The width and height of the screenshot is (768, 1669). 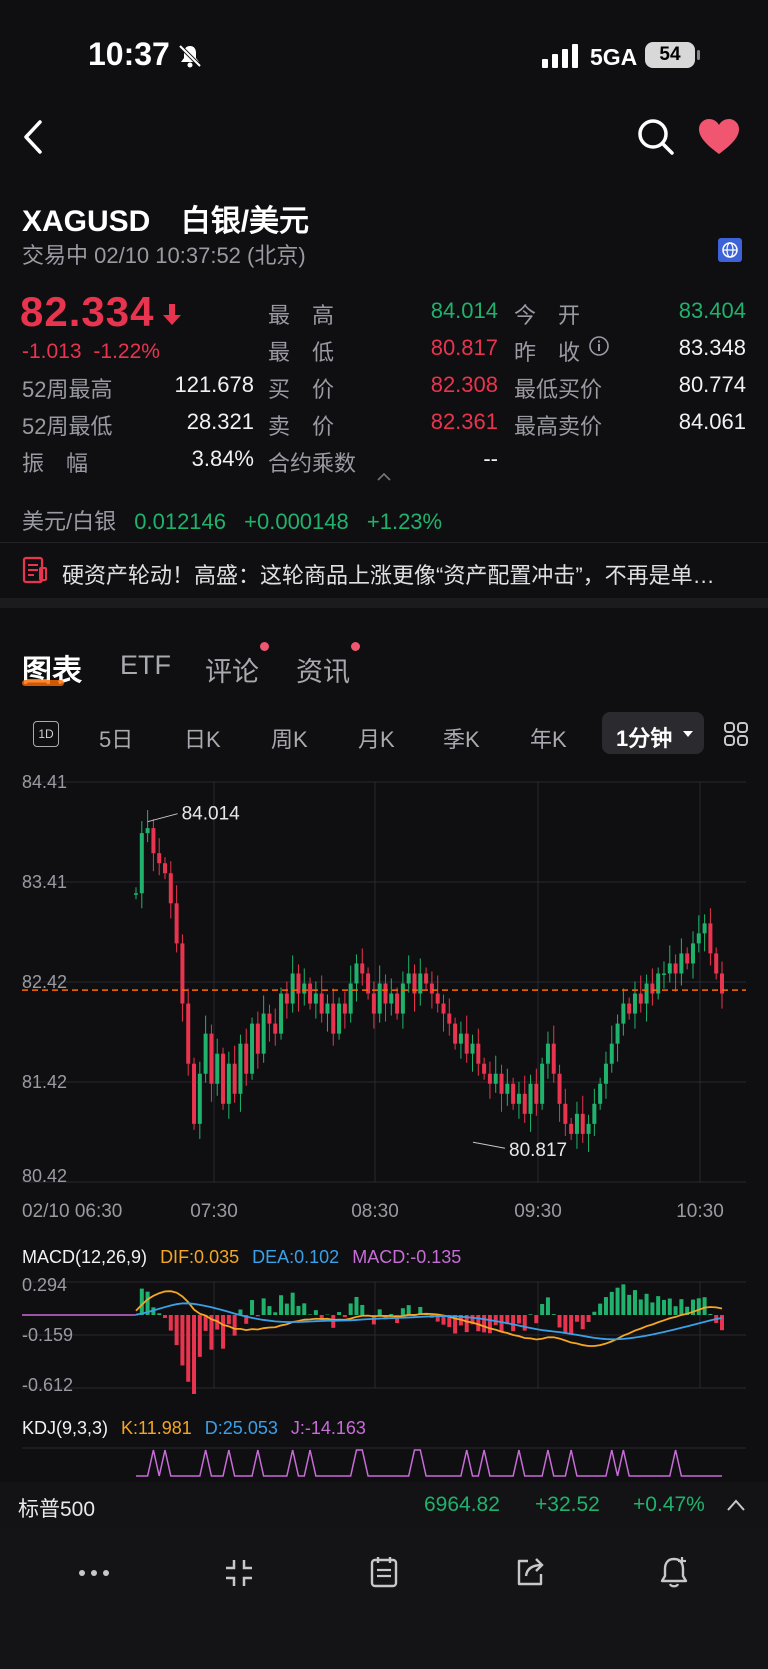 I want to click on battery-level: 54, so click(x=670, y=54).